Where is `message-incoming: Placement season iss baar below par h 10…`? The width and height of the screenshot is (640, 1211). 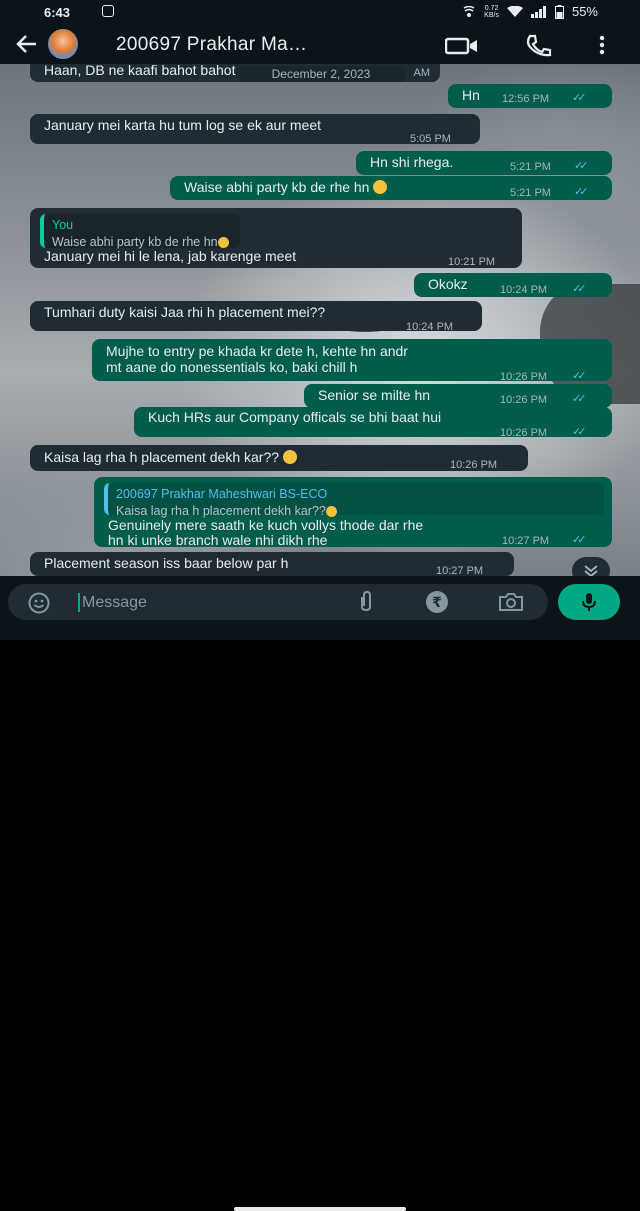
message-incoming: Placement season iss baar below par h 10… is located at coordinates (272, 564).